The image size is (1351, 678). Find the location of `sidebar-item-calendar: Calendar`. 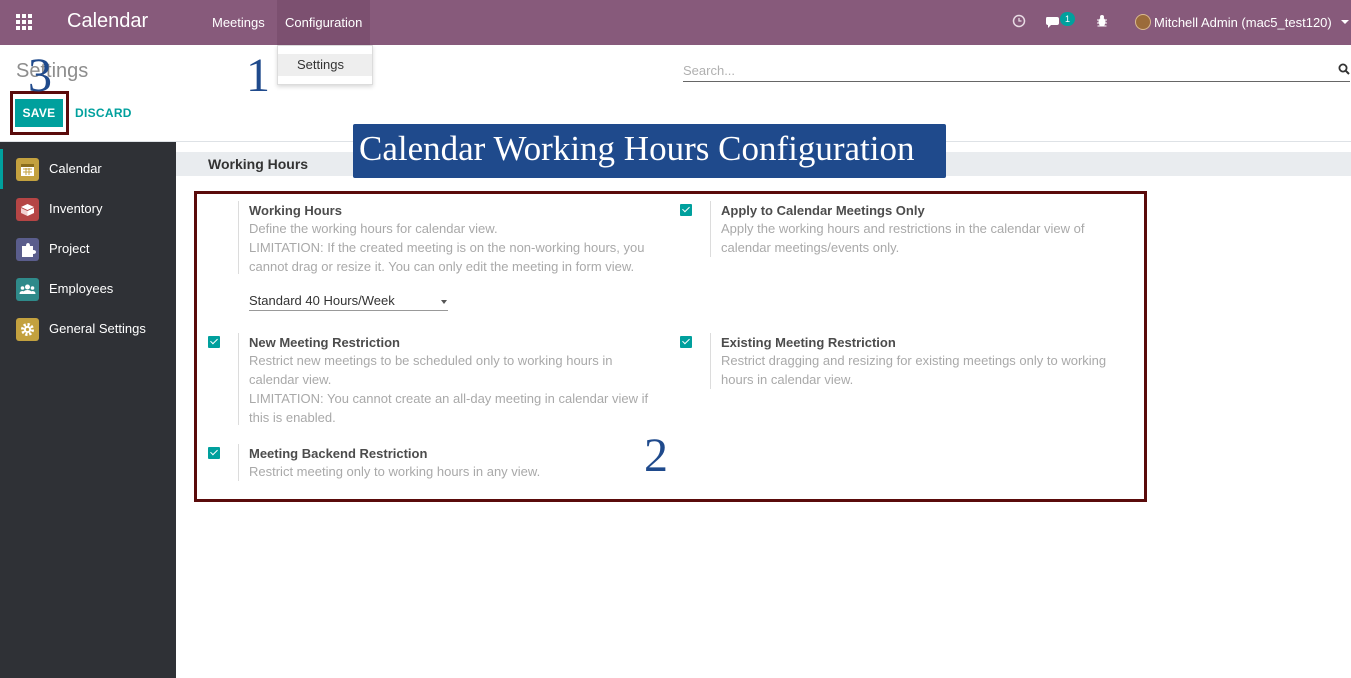

sidebar-item-calendar: Calendar is located at coordinates (88, 169).